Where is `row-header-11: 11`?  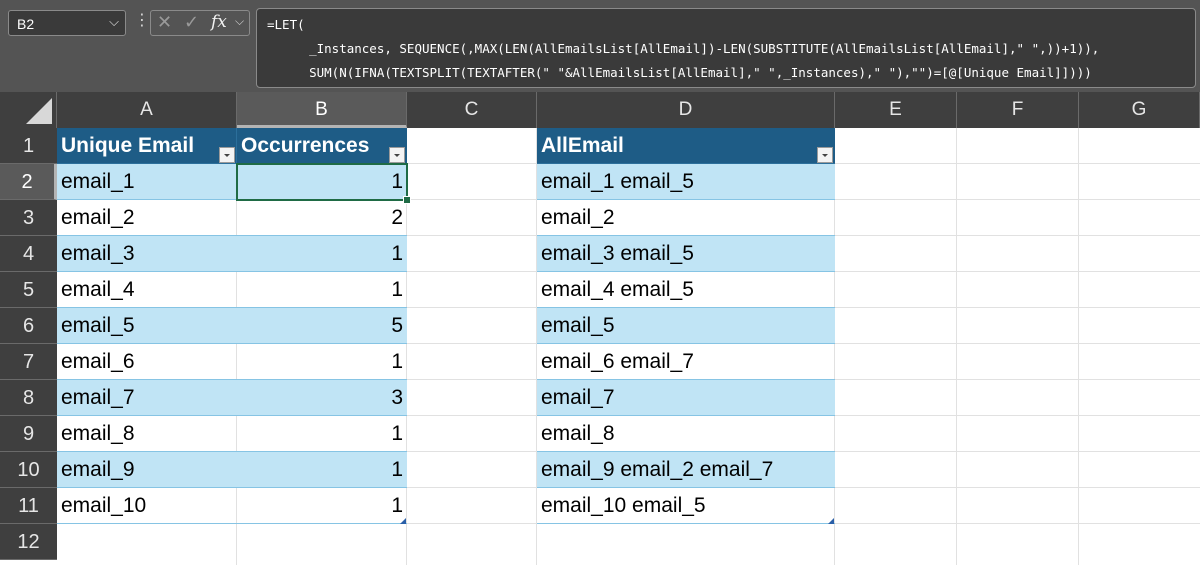
row-header-11: 11 is located at coordinates (28, 506).